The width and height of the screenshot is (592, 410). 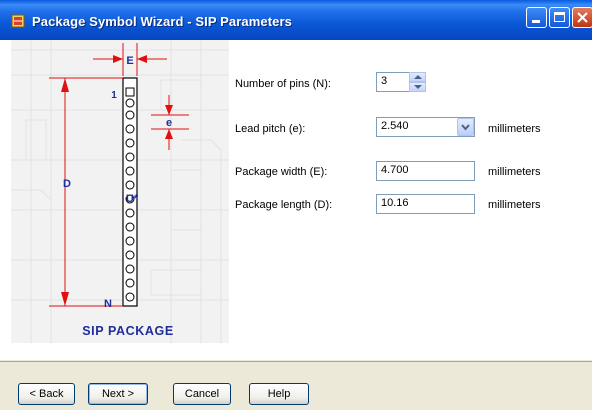 I want to click on maximize-button, so click(x=559, y=17).